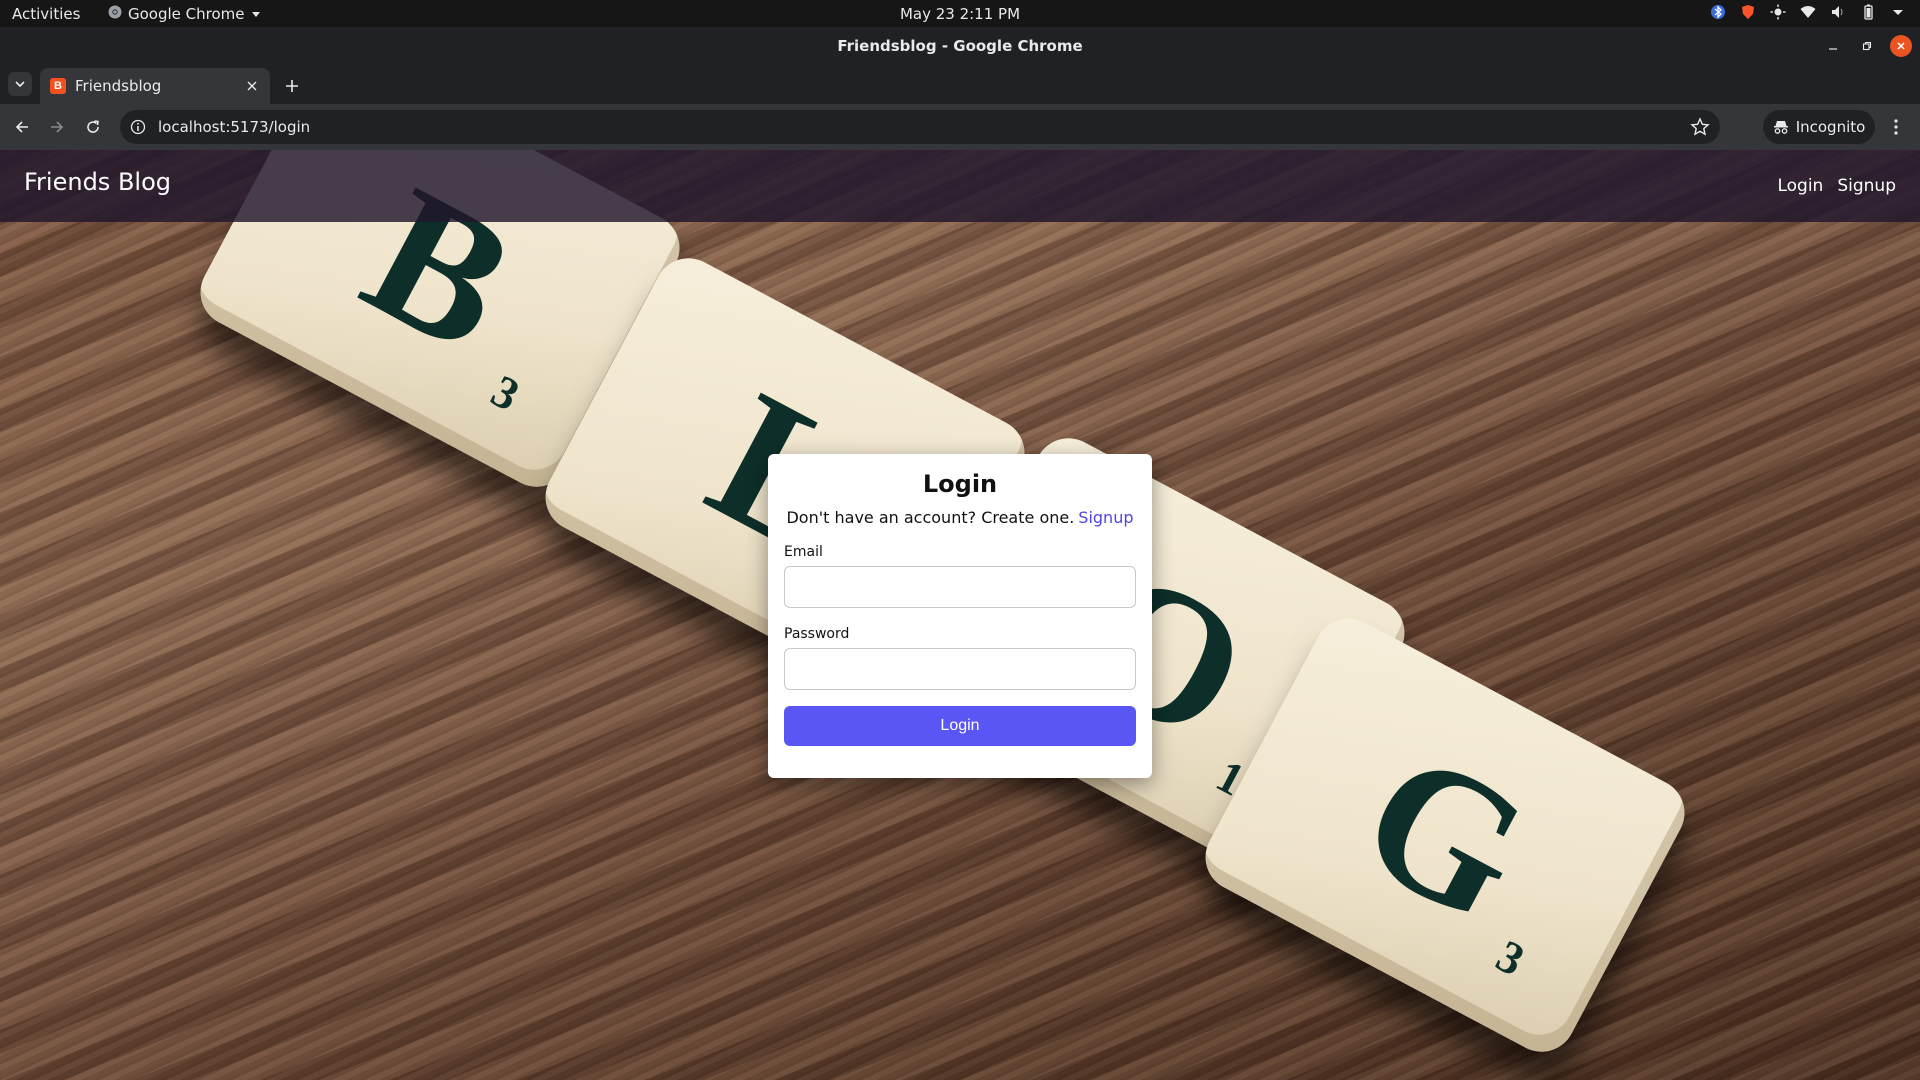  Describe the element at coordinates (803, 552) in the screenshot. I see `email-label: Email` at that location.